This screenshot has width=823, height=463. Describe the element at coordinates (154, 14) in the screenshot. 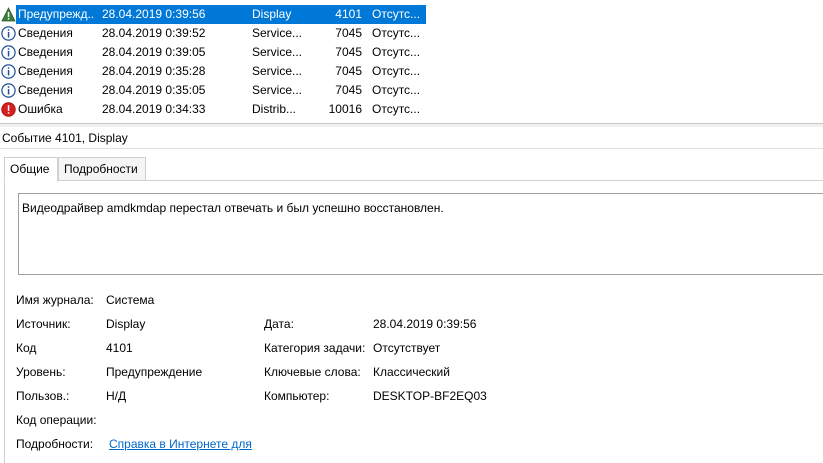

I see `event-date: 28.04.2019 0:39:56` at that location.